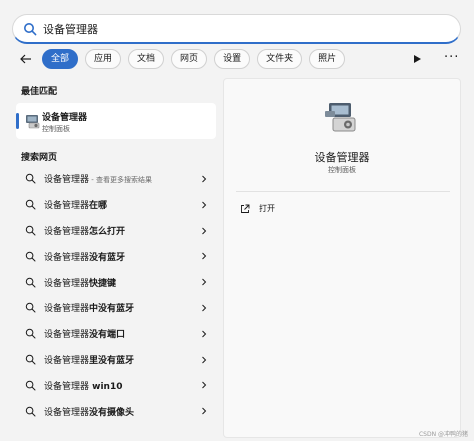 The image size is (474, 441). Describe the element at coordinates (33, 122) in the screenshot. I see `device-manager-icon` at that location.